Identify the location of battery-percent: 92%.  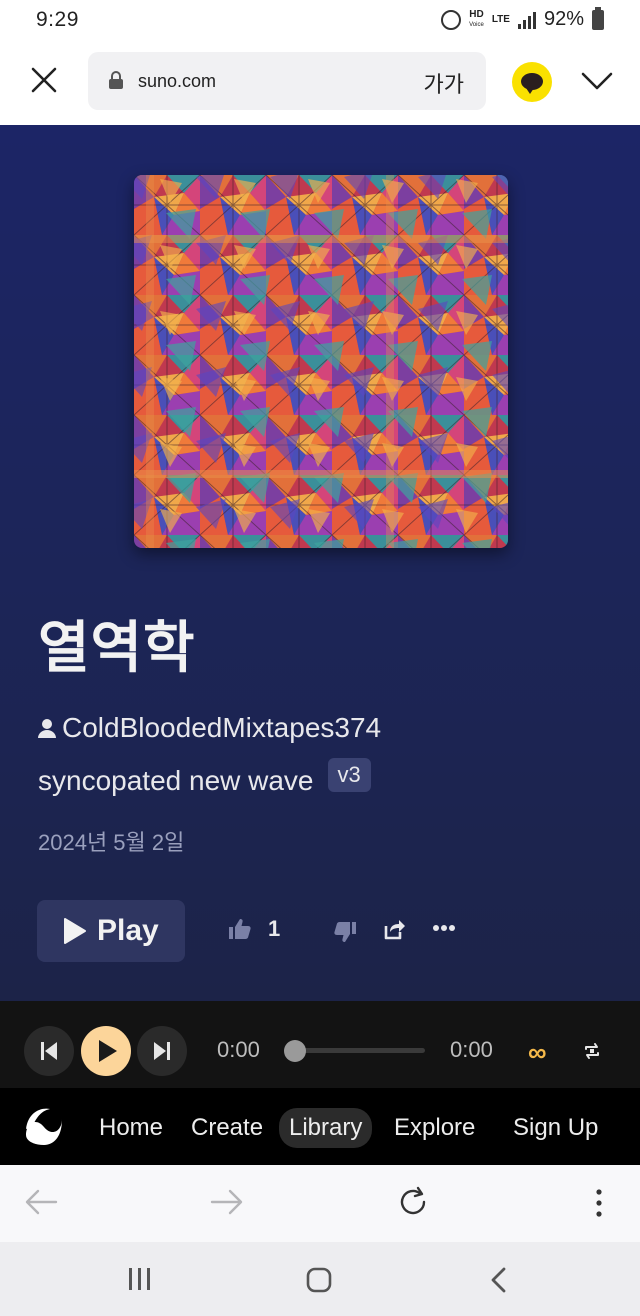
(563, 19).